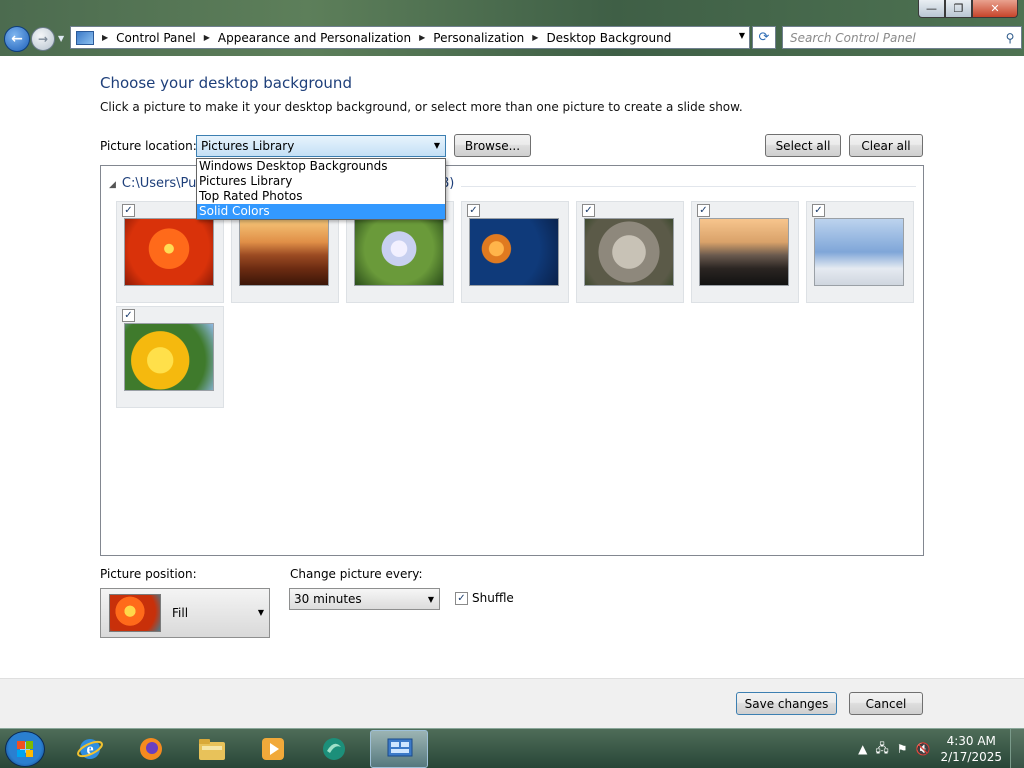 The image size is (1024, 768). I want to click on firefox-icon, so click(151, 749).